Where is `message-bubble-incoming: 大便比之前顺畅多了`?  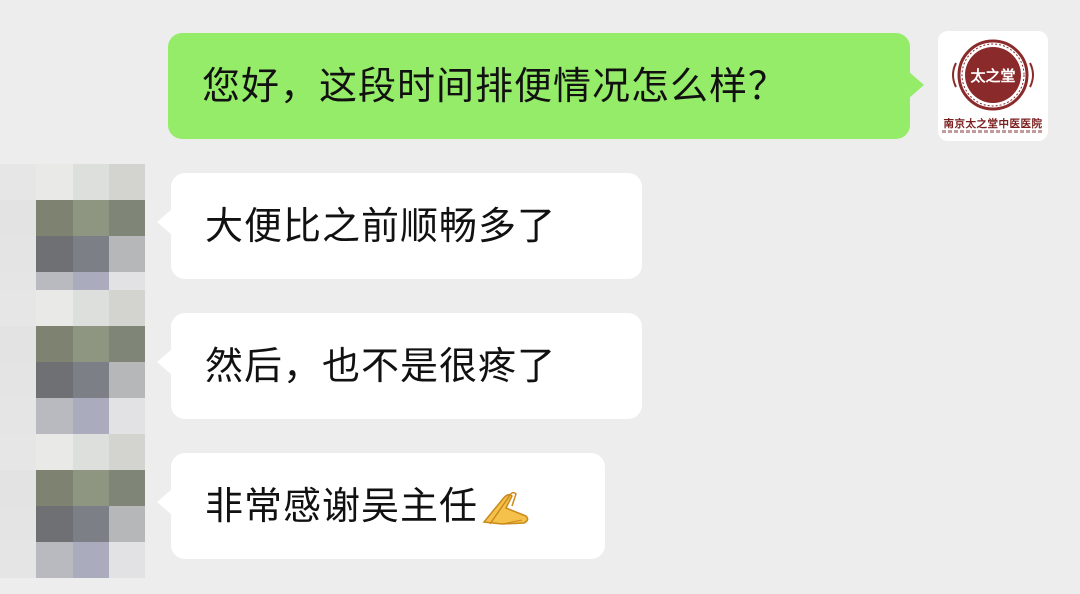 message-bubble-incoming: 大便比之前顺畅多了 is located at coordinates (399, 226).